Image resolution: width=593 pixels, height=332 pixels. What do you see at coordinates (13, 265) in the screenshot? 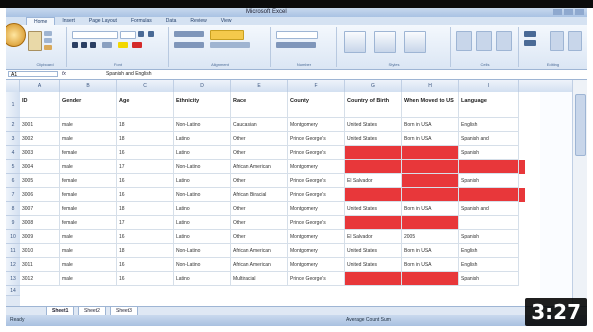
I see `row-header: 12` at bounding box center [13, 265].